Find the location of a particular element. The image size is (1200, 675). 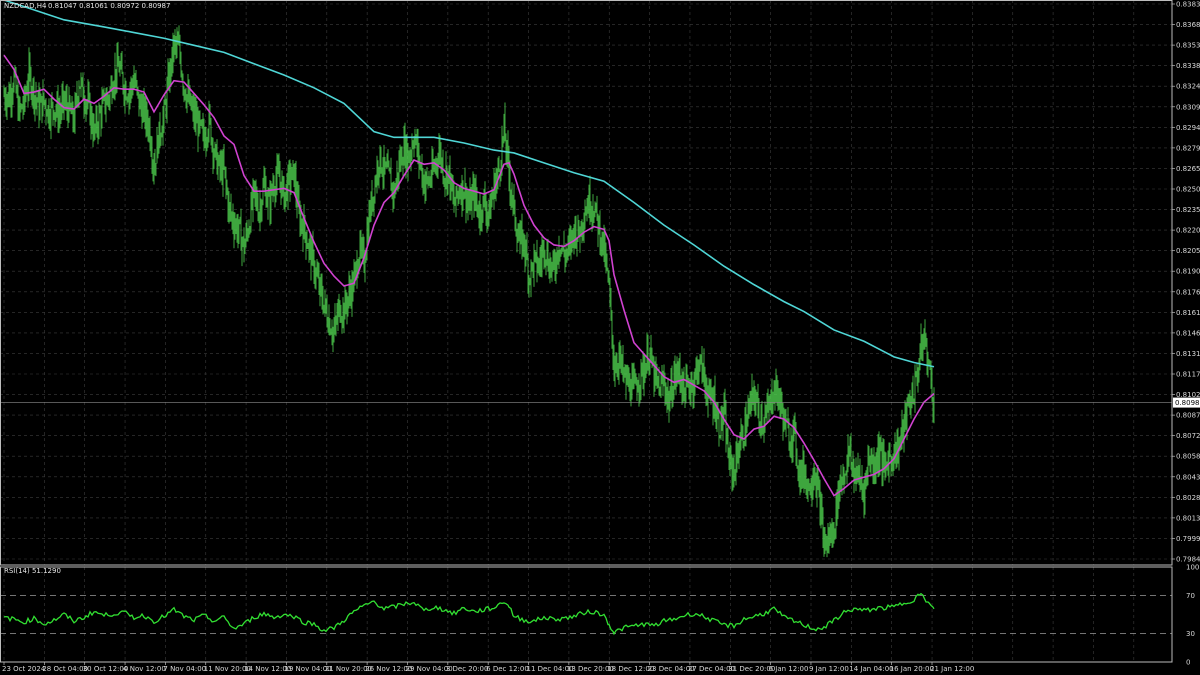

x-tick-label: 7 Nov 04:00 is located at coordinates (184, 669).